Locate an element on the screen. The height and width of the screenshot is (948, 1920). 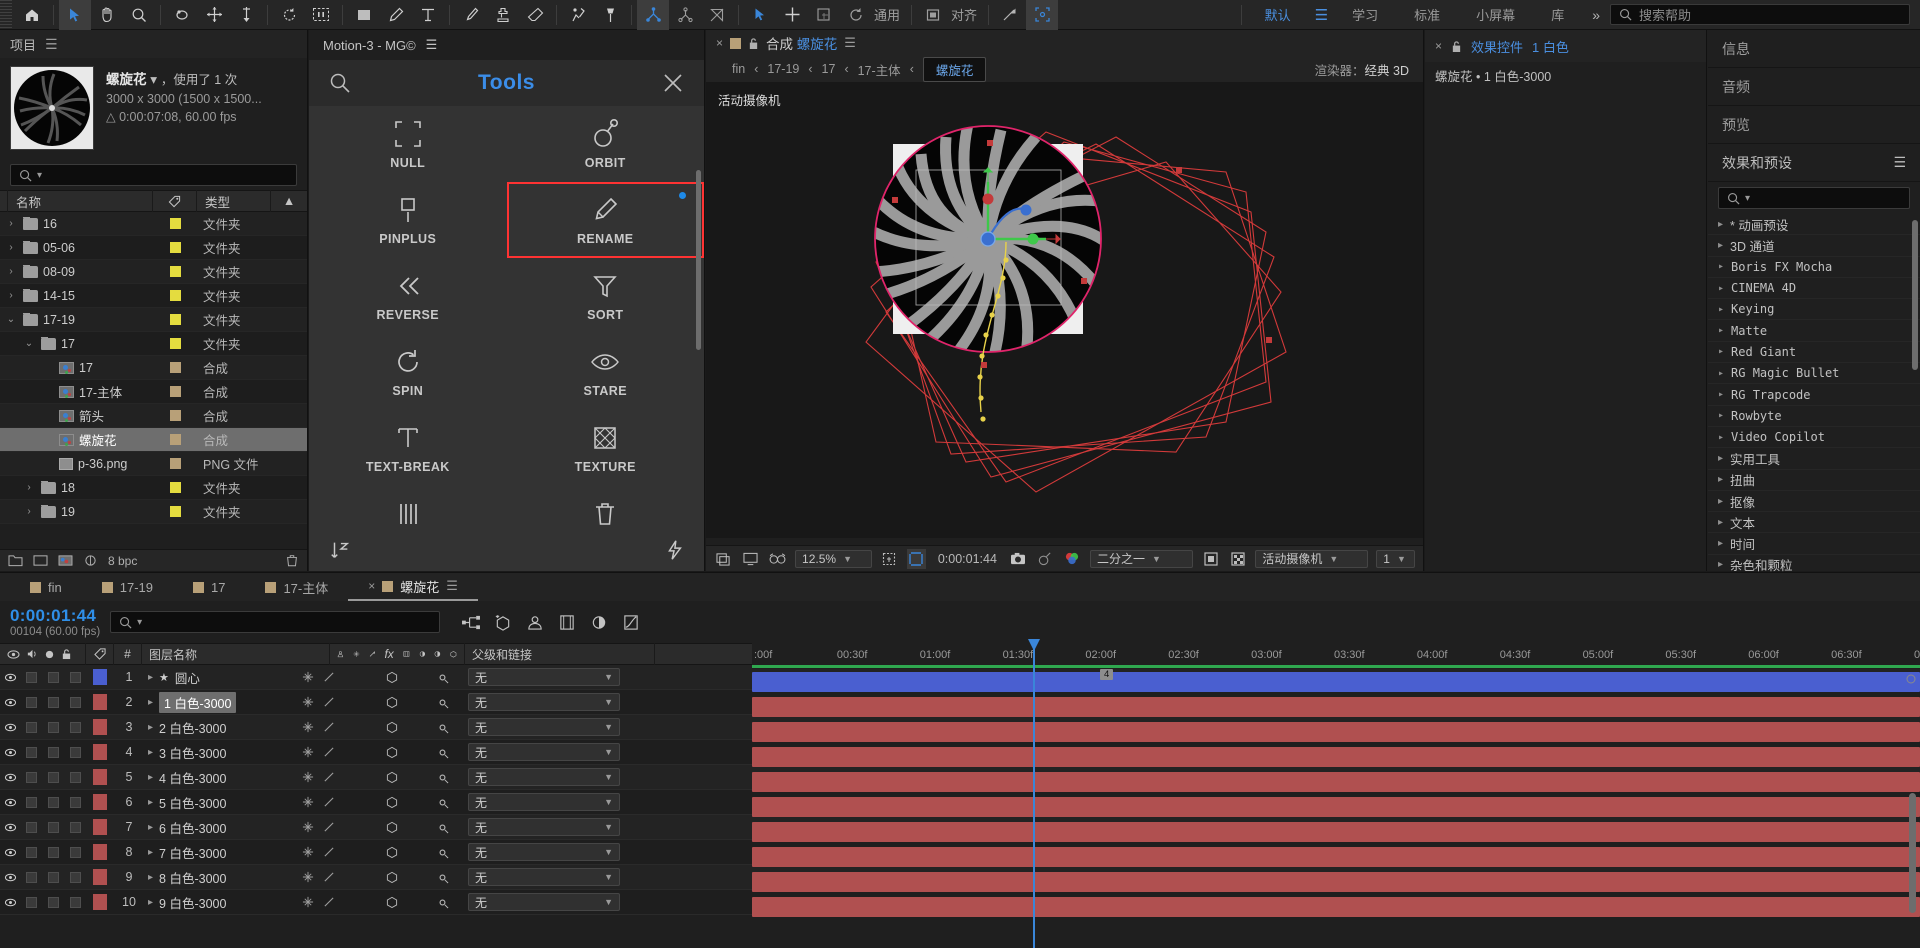
zoom-level-select: 12.5% ▼ is located at coordinates (833, 558).